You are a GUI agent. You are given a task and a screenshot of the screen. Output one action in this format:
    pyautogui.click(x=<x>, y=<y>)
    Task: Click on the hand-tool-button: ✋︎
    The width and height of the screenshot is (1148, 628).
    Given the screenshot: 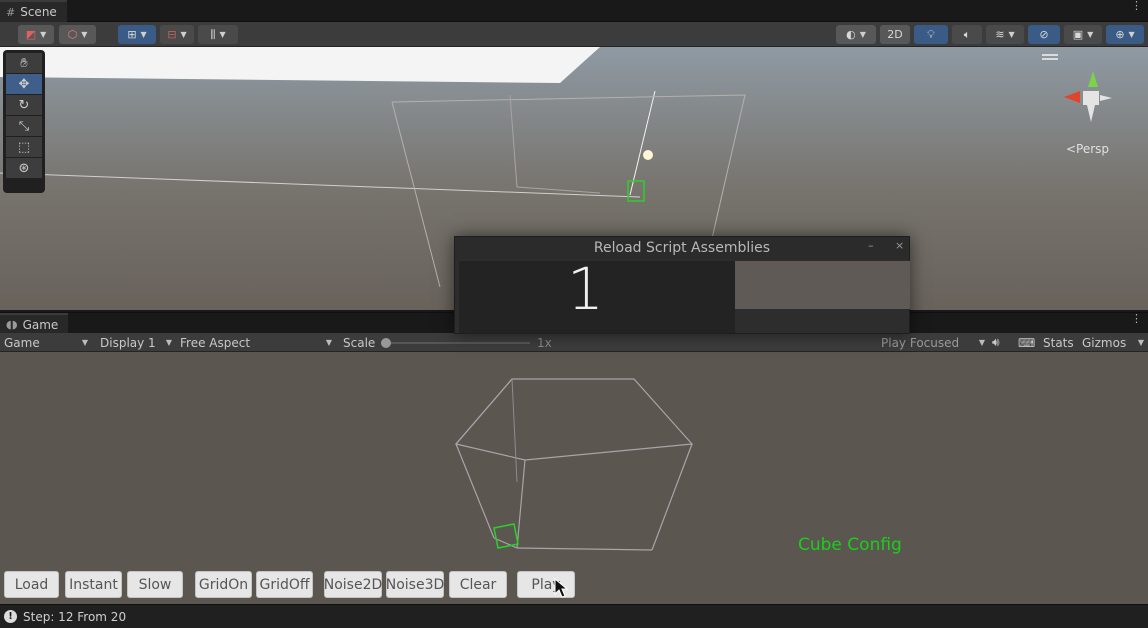 What is the action you would take?
    pyautogui.click(x=24, y=63)
    